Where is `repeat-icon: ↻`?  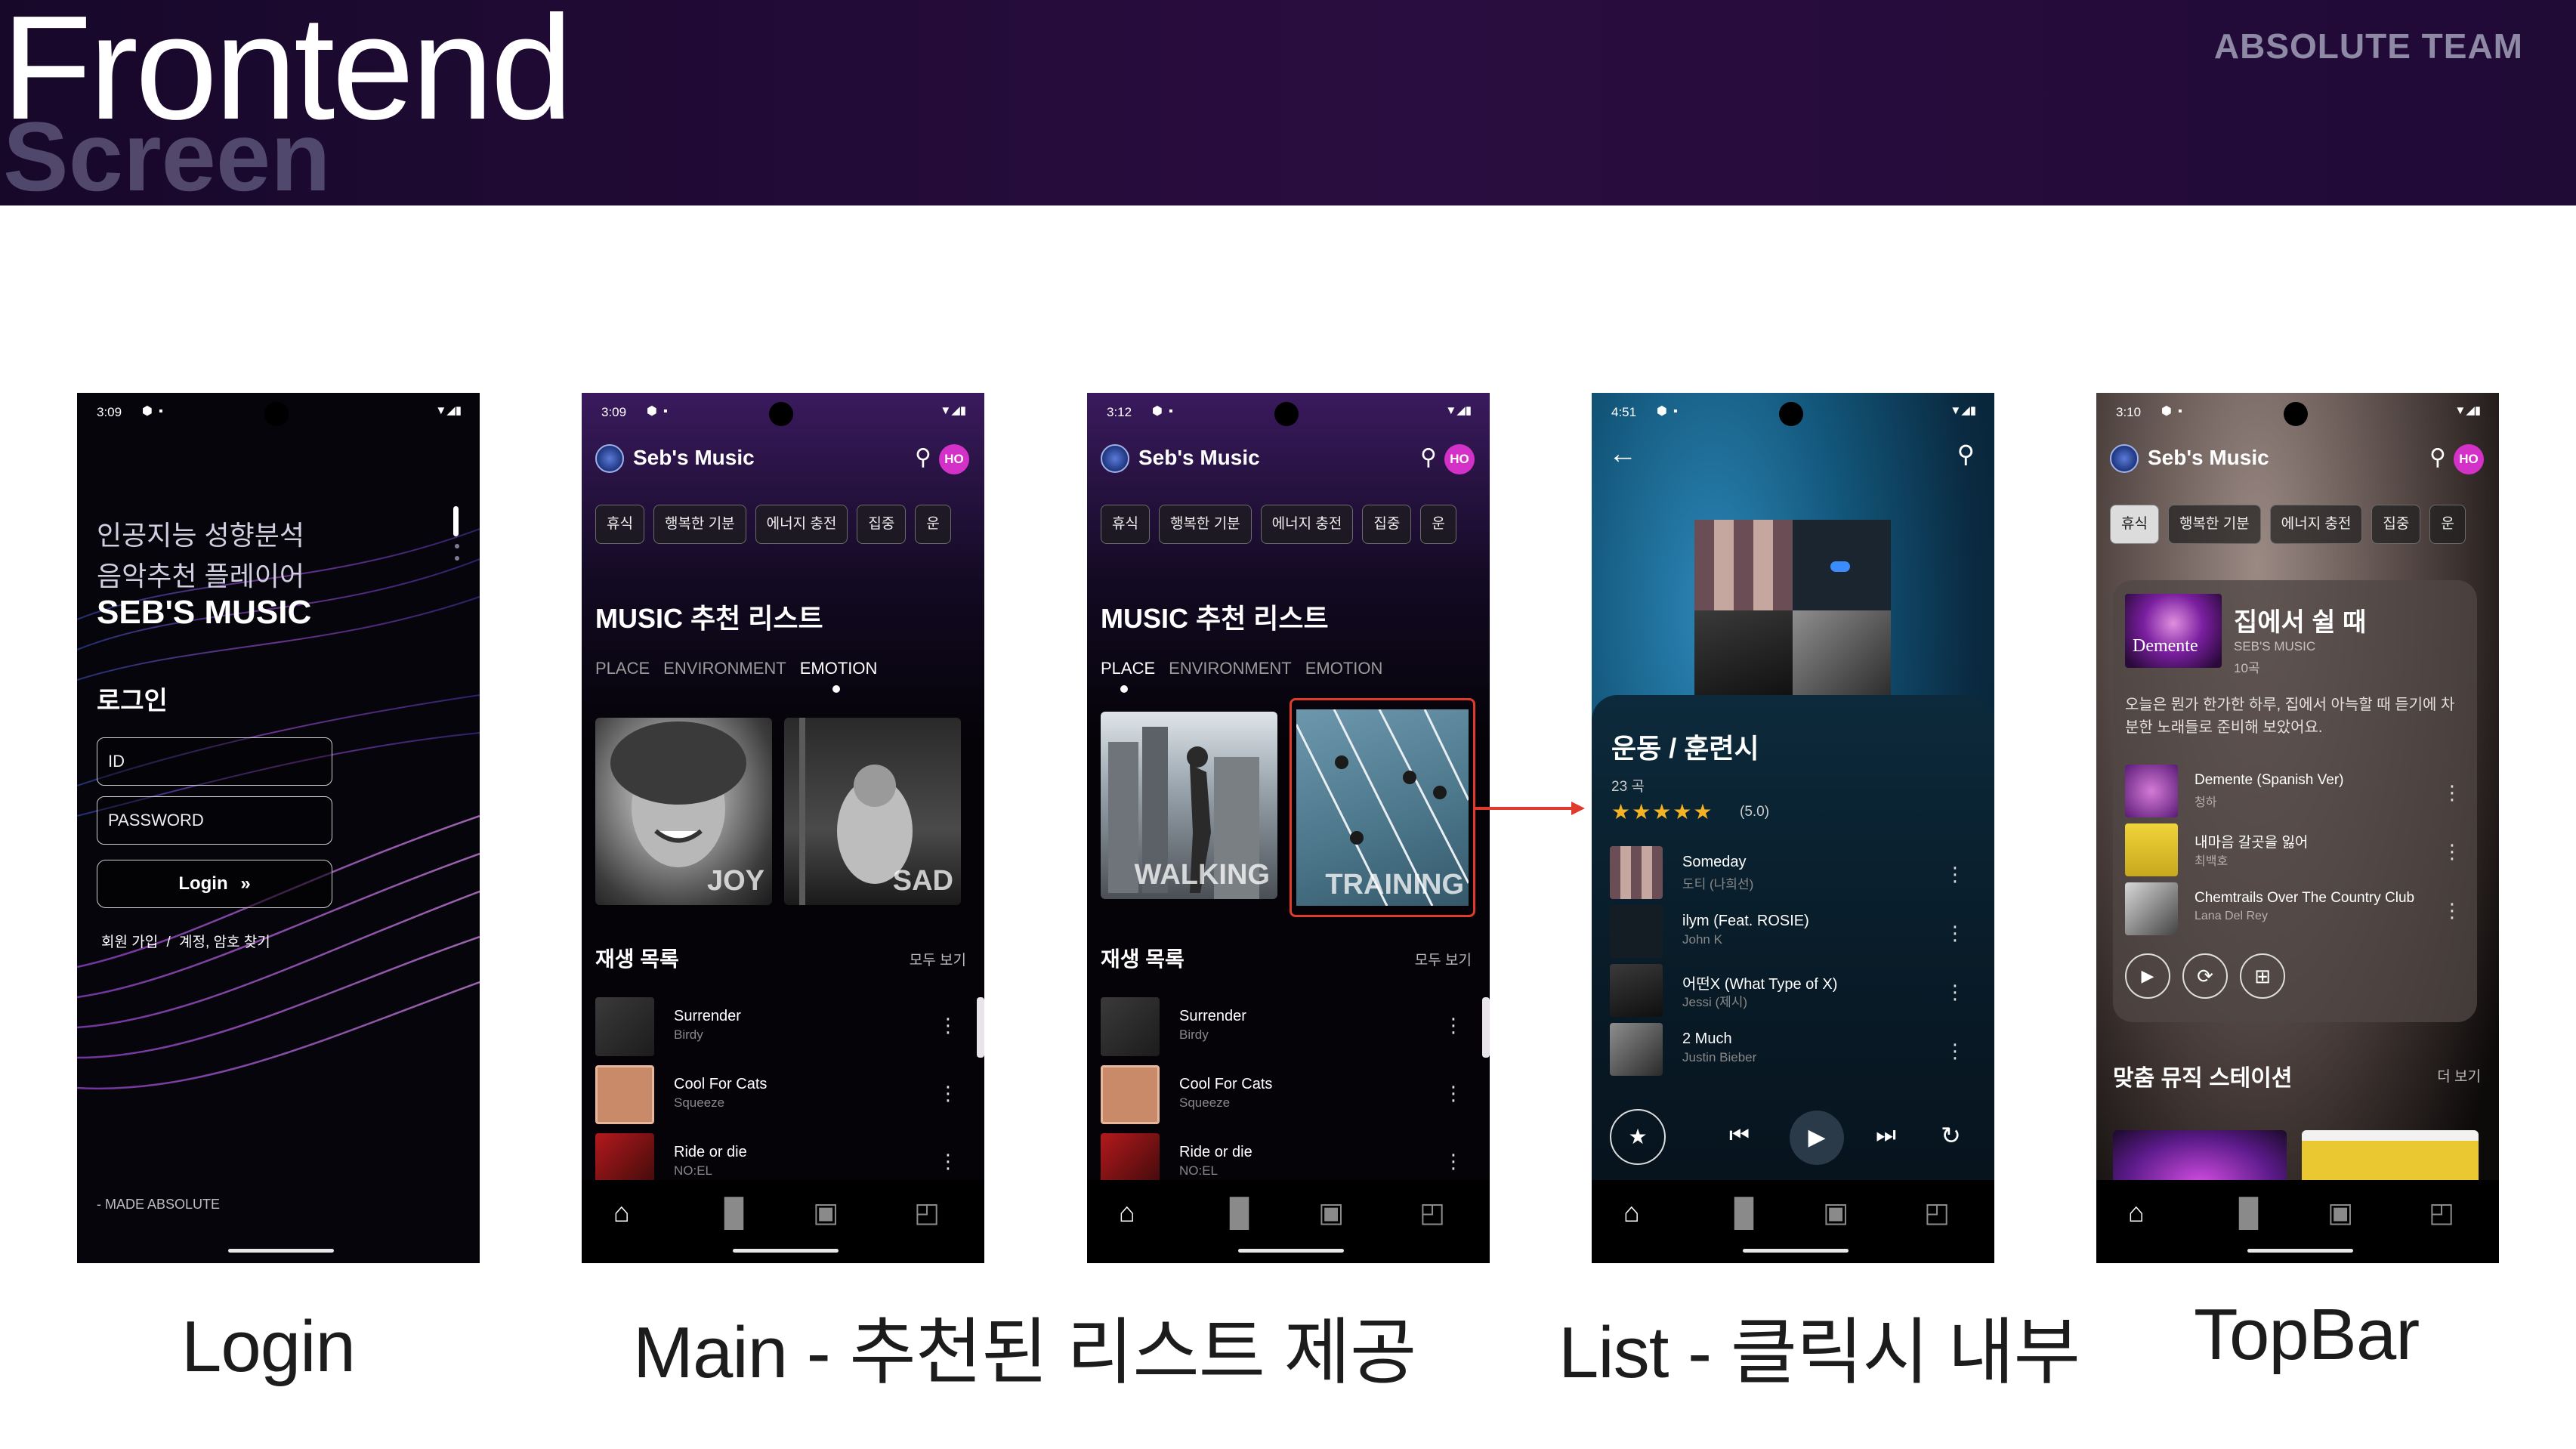
repeat-icon: ↻ is located at coordinates (1951, 1136).